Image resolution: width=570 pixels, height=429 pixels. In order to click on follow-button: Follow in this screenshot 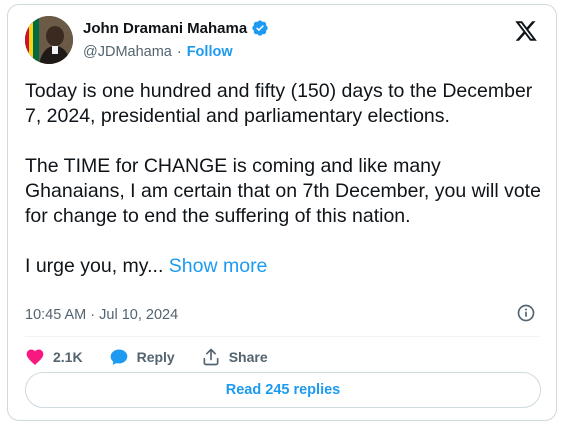, I will do `click(210, 52)`.